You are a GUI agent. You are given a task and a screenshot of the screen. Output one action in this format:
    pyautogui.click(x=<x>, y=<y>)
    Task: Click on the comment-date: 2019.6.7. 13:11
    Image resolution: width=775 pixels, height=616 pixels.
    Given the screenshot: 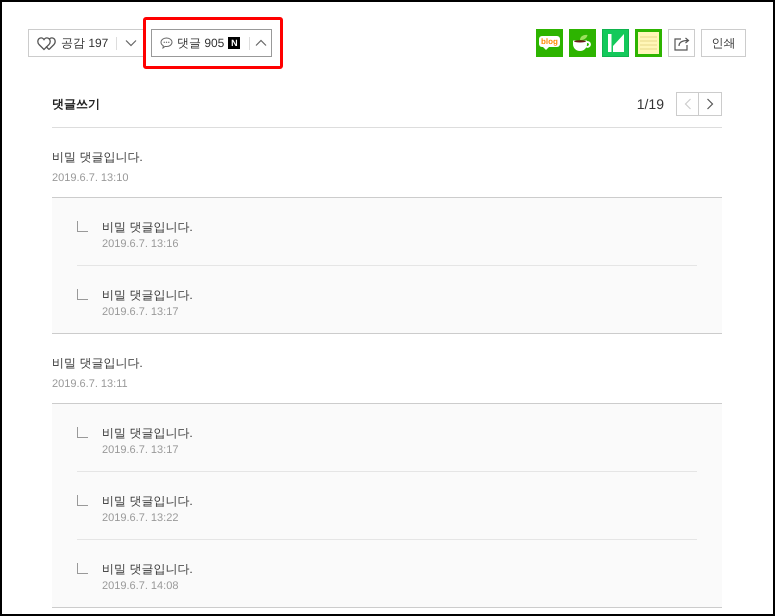 What is the action you would take?
    pyautogui.click(x=90, y=384)
    